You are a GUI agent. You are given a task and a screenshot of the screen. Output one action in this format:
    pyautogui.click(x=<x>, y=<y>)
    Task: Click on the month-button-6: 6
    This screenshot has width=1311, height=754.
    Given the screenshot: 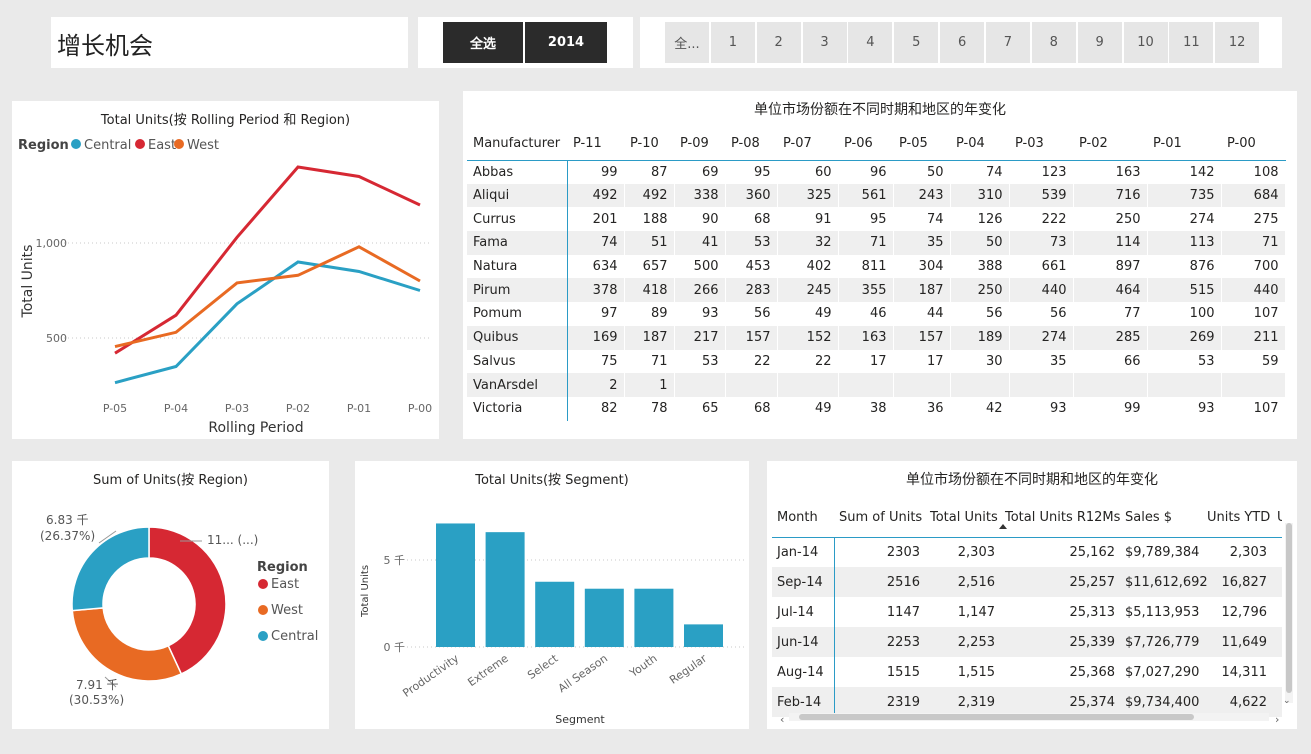 What is the action you would take?
    pyautogui.click(x=962, y=42)
    